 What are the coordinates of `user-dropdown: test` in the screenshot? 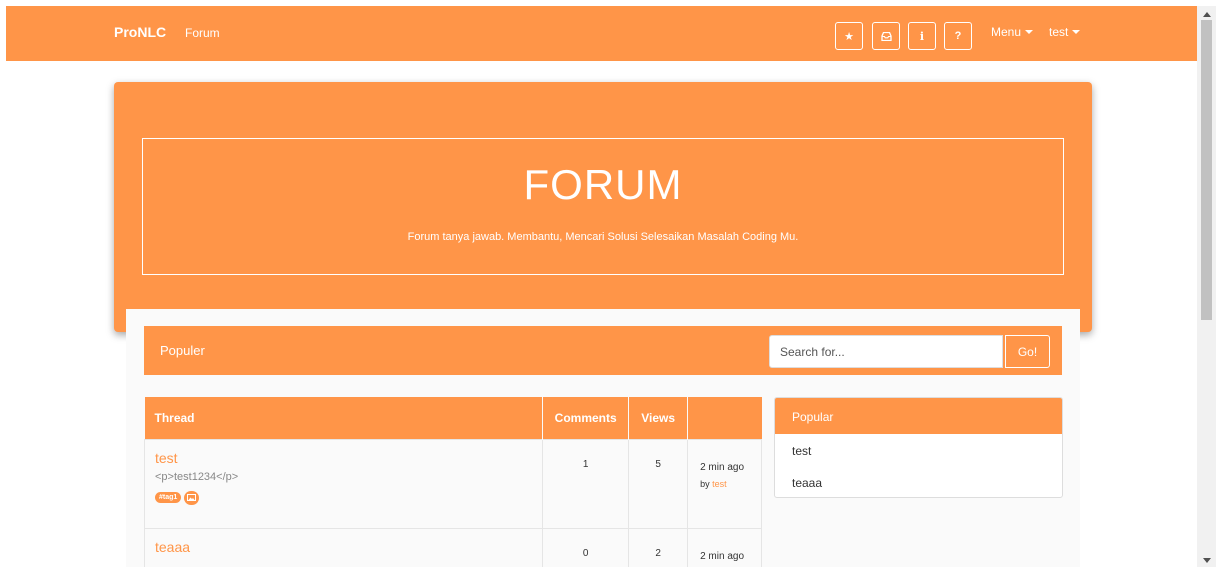 It's located at (1065, 32).